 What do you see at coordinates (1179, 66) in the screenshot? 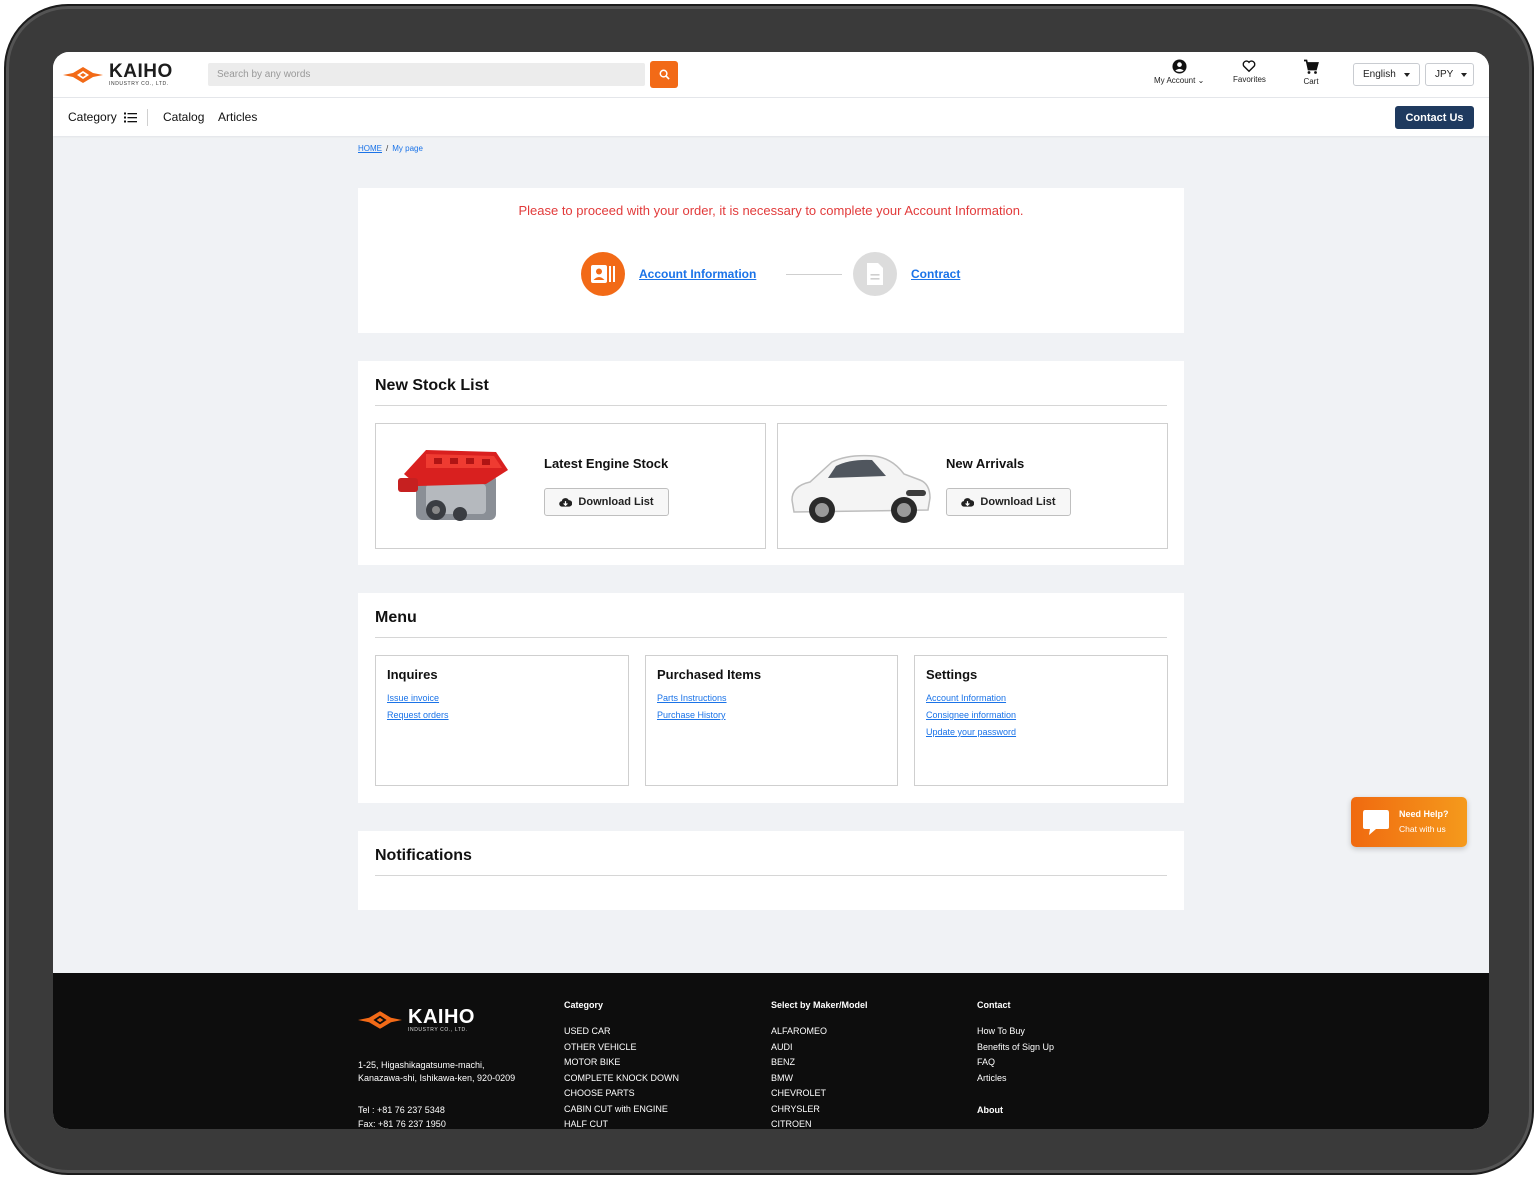
I see `account-circle-icon` at bounding box center [1179, 66].